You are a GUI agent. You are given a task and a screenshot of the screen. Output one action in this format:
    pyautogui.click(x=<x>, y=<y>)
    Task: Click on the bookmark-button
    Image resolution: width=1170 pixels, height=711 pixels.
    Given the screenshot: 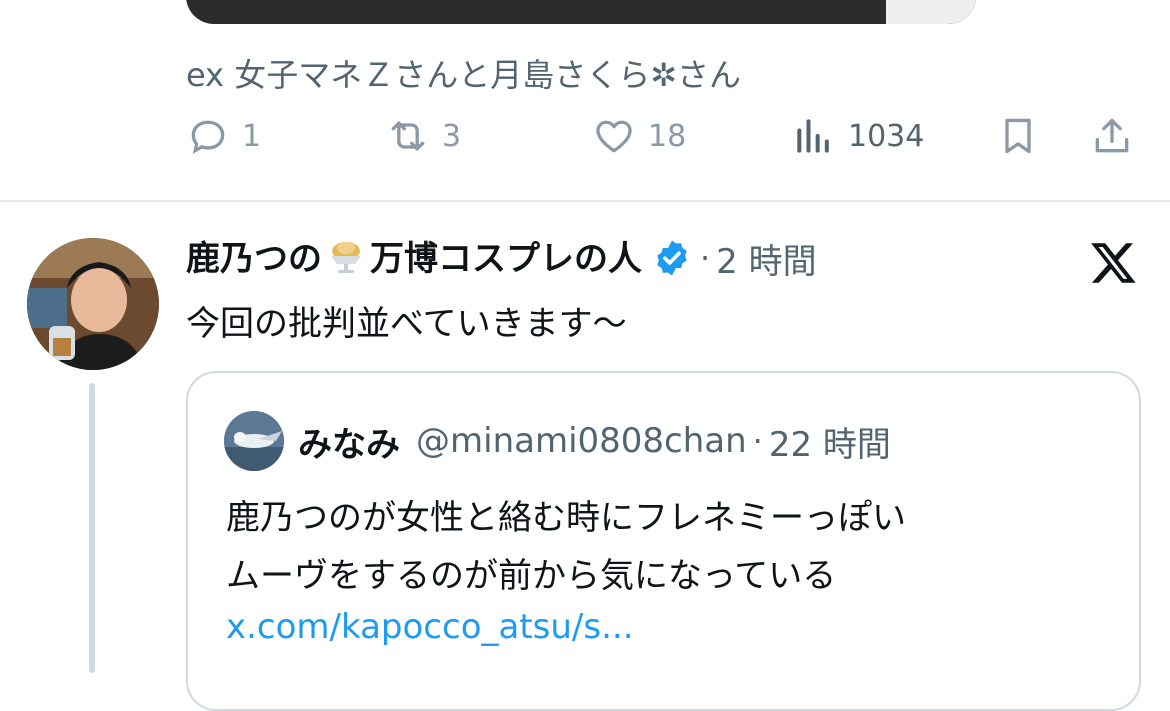 What is the action you would take?
    pyautogui.click(x=1018, y=136)
    